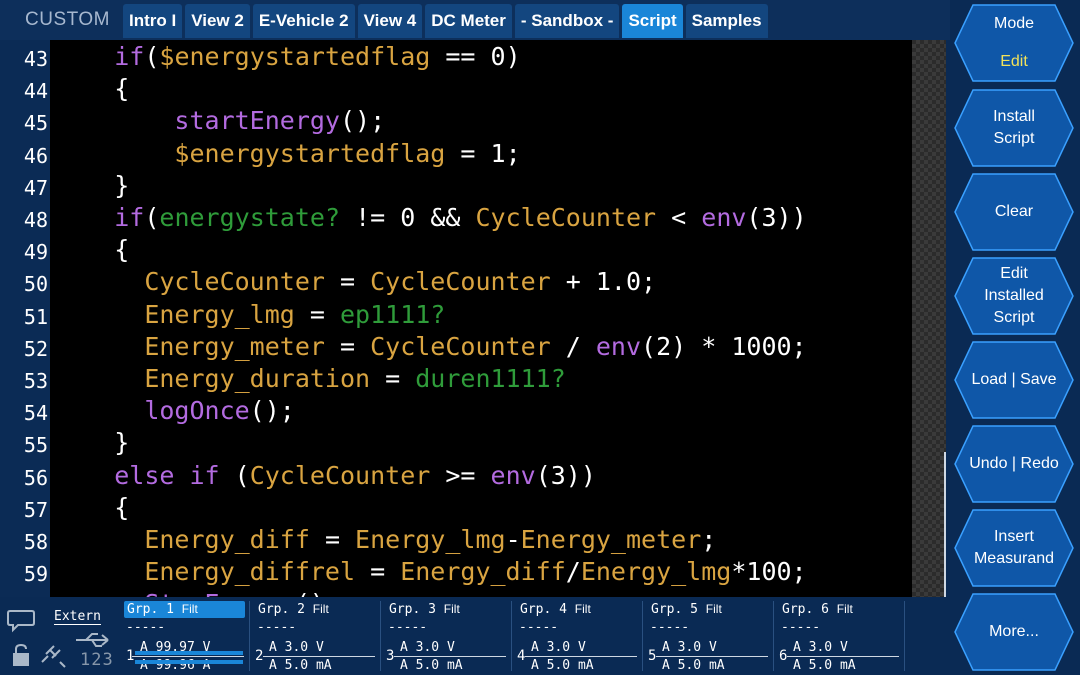 The width and height of the screenshot is (1080, 675). Describe the element at coordinates (186, 636) in the screenshot. I see `group-1: Grp. 1 Filt ----- 1 A 99.97 VA 99.96 A` at that location.